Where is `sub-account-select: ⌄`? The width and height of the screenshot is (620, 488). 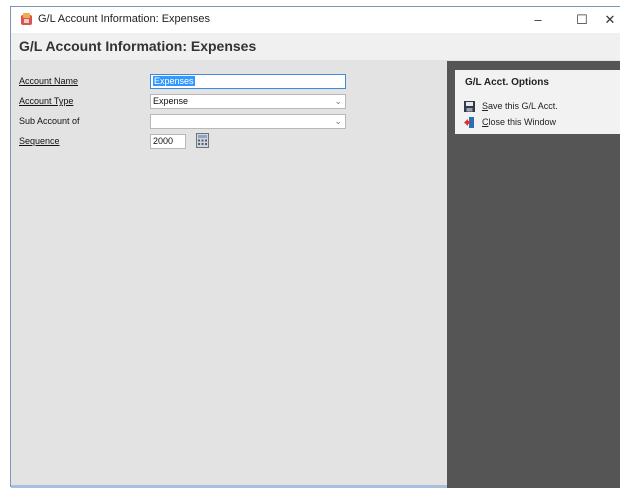 sub-account-select: ⌄ is located at coordinates (248, 121).